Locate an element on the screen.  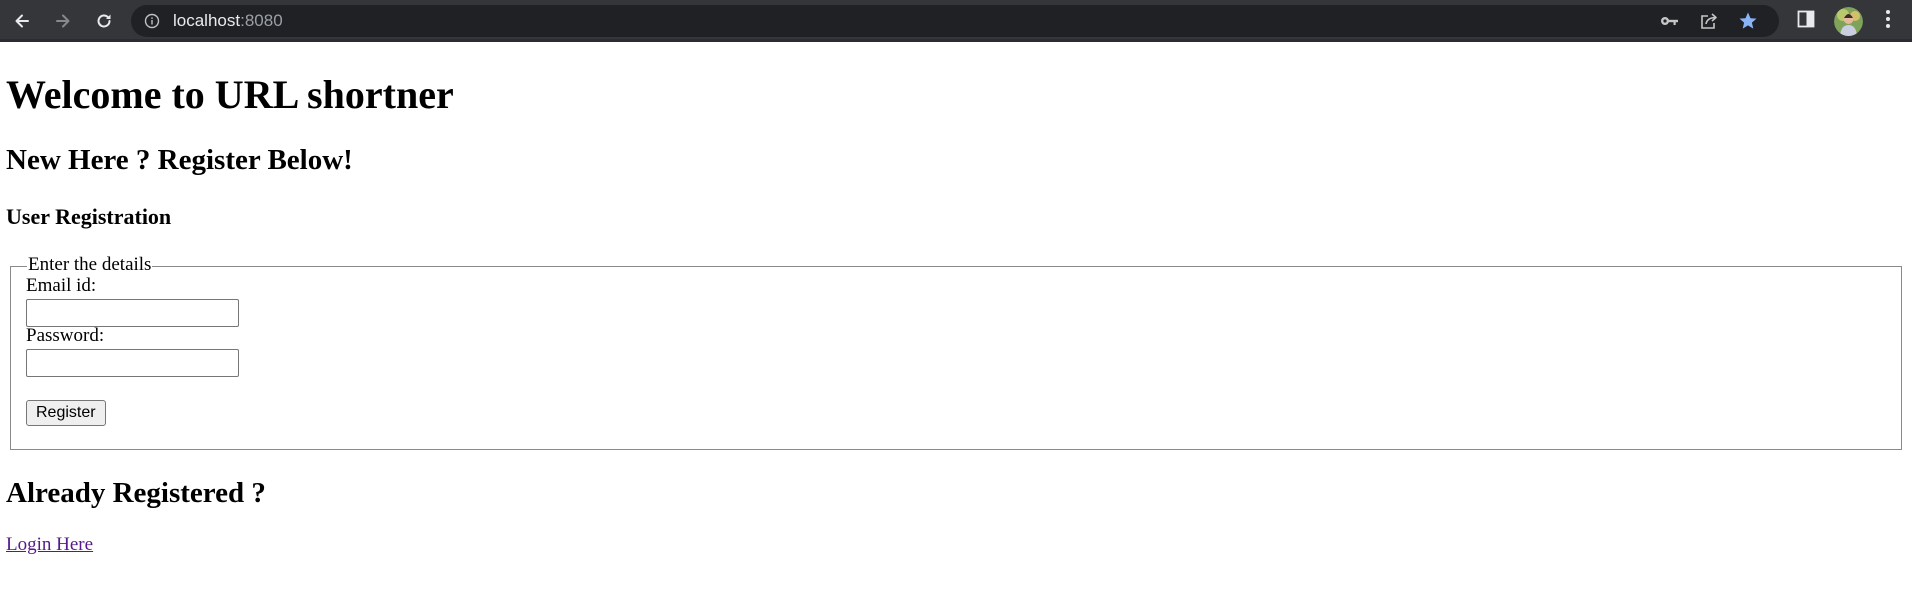
star-icon is located at coordinates (1748, 21).